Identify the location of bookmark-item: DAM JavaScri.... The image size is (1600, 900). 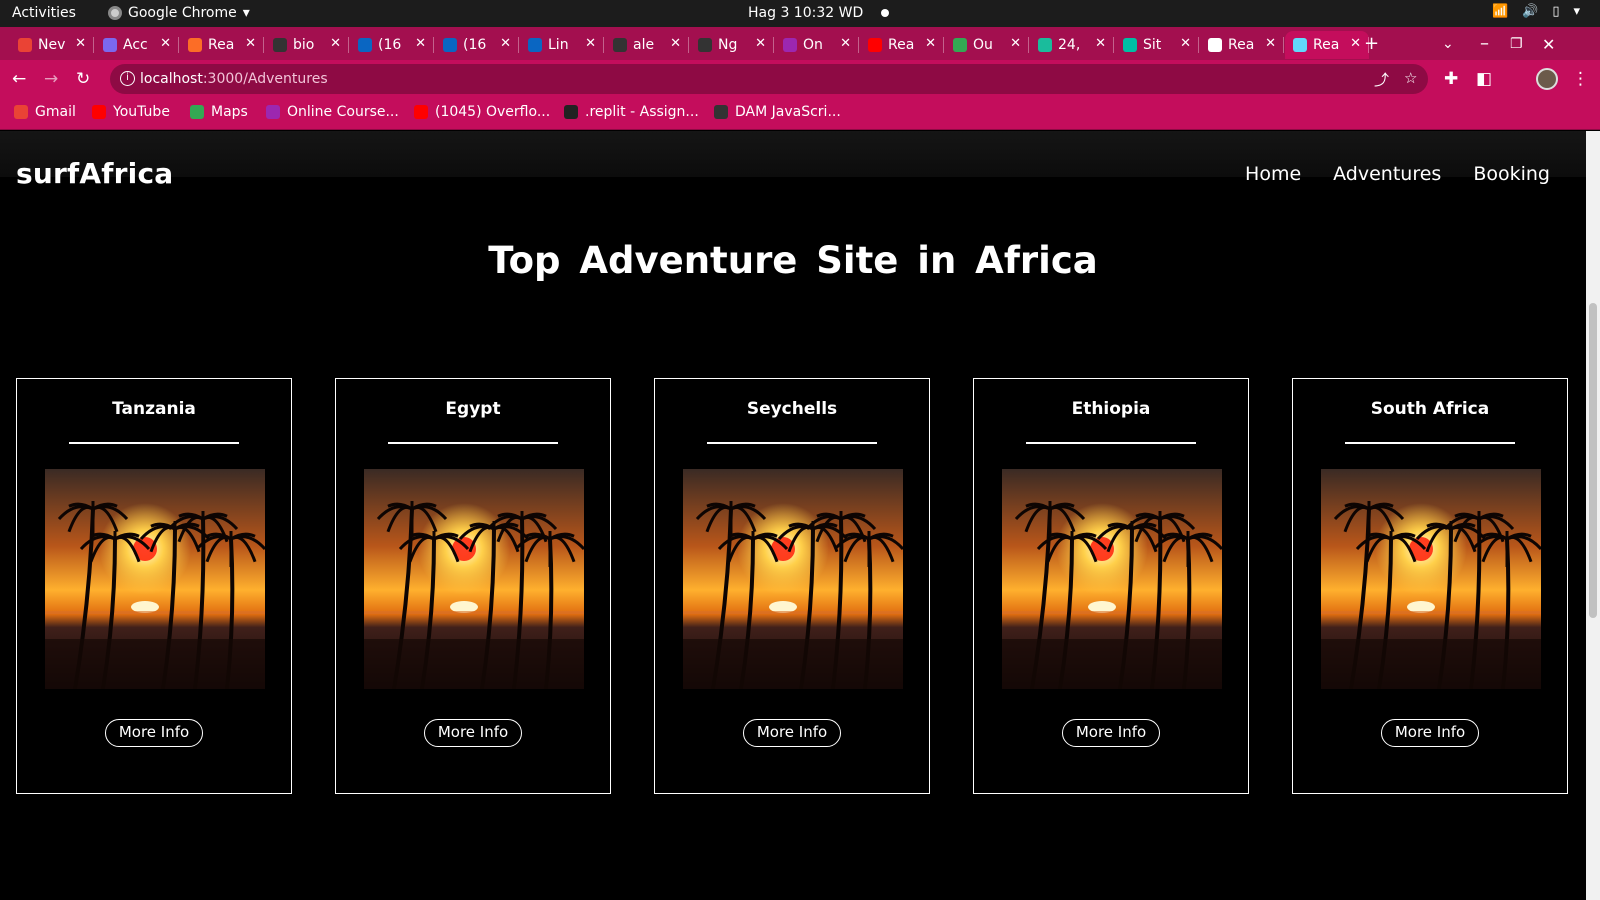
(777, 112).